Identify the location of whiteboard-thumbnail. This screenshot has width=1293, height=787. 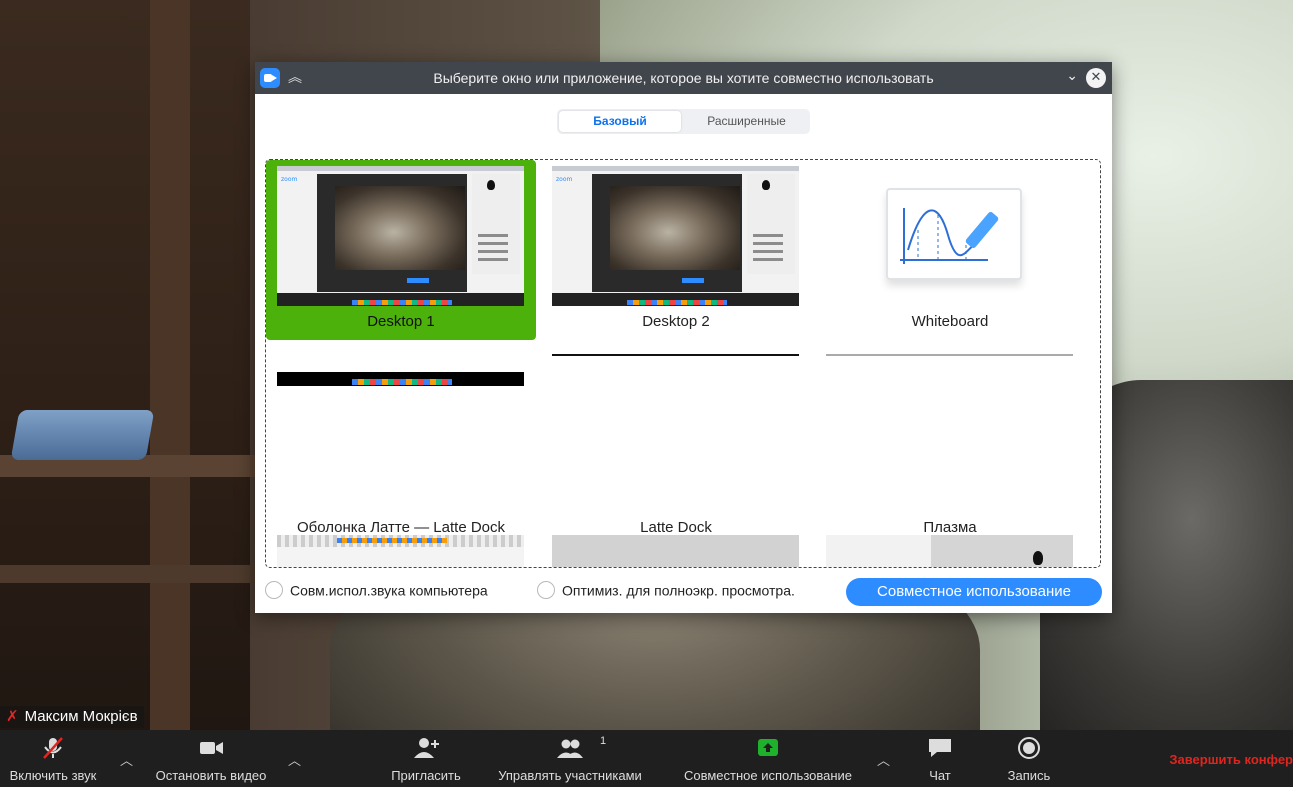
(949, 236).